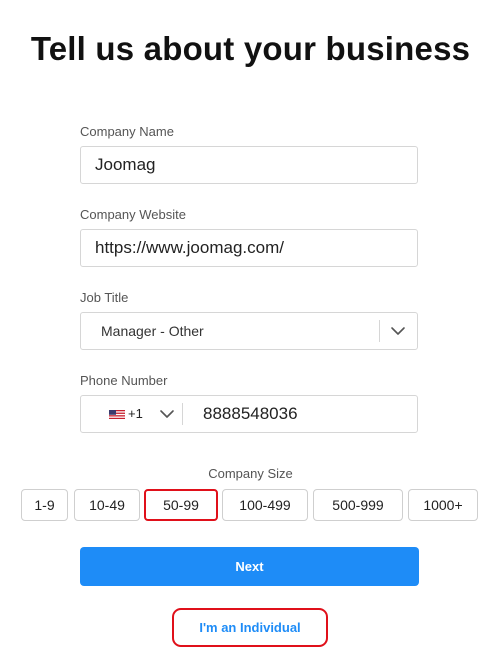 The image size is (501, 668). What do you see at coordinates (299, 414) in the screenshot?
I see `phone-number-input` at bounding box center [299, 414].